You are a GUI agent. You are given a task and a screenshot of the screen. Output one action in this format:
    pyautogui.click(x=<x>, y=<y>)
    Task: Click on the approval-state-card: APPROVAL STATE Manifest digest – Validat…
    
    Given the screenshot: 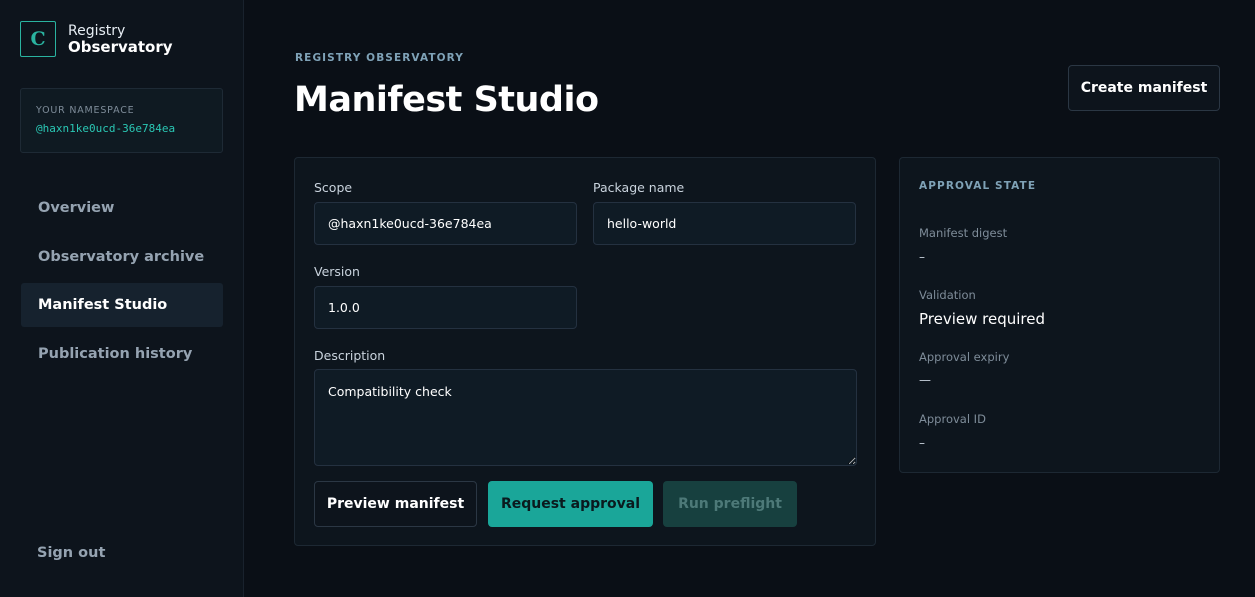 What is the action you would take?
    pyautogui.click(x=1059, y=315)
    